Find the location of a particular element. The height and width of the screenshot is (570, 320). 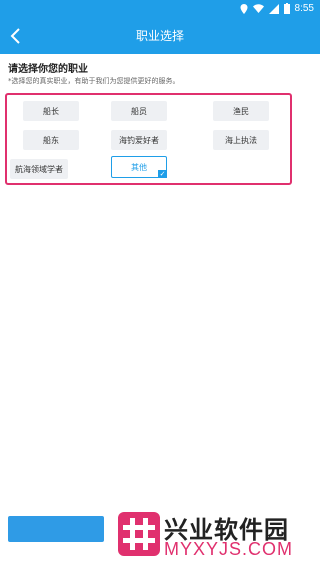

option-maritime-enforcement: 海上执法 is located at coordinates (241, 140).